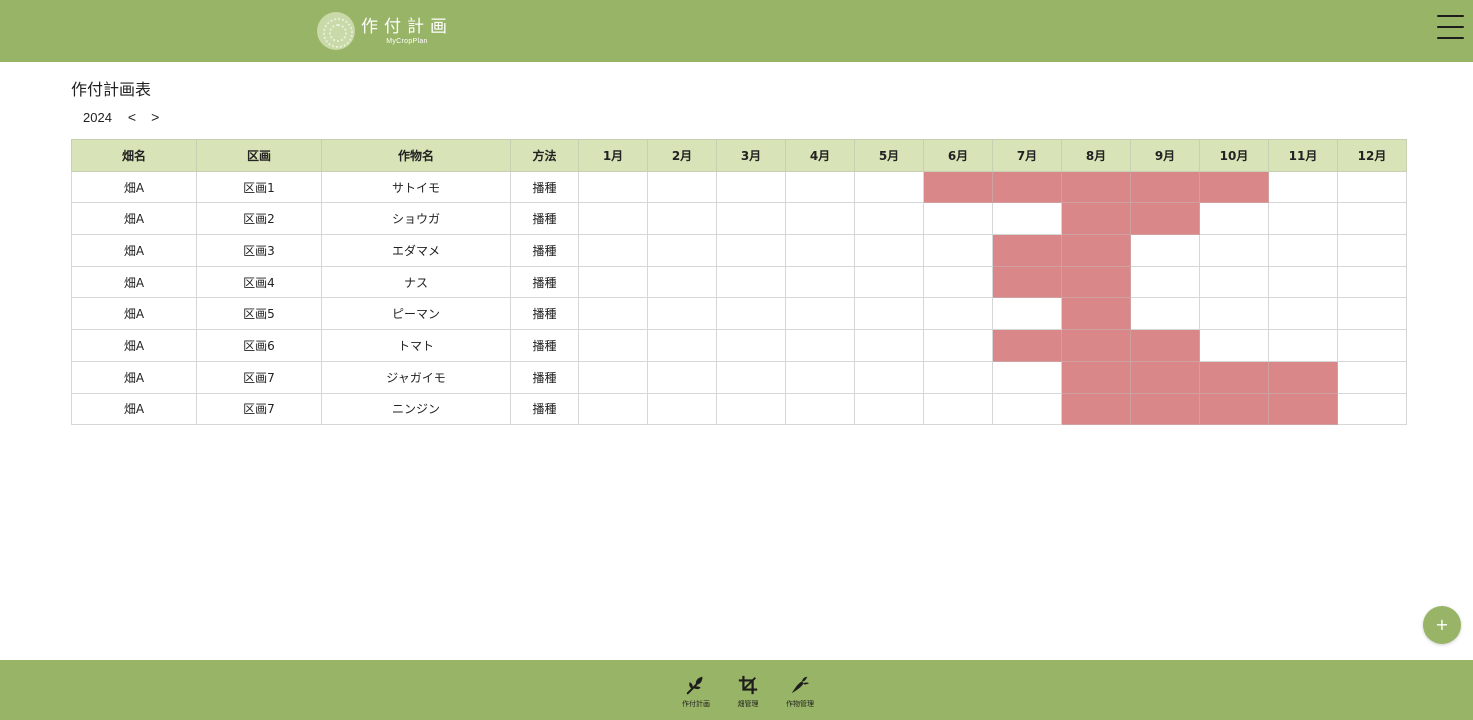 Image resolution: width=1473 pixels, height=720 pixels. What do you see at coordinates (739, 314) in the screenshot?
I see `table-row: 畑A 区画5 ピーマン 播種` at bounding box center [739, 314].